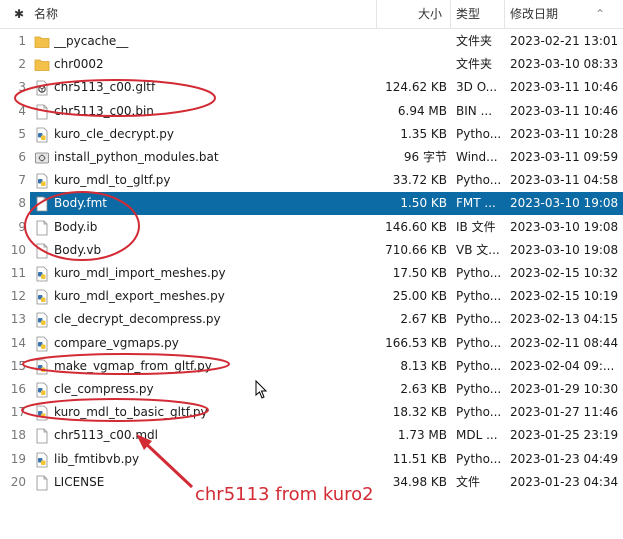 The height and width of the screenshot is (539, 623). I want to click on file-name: chr5113_c00.mdl, so click(106, 435).